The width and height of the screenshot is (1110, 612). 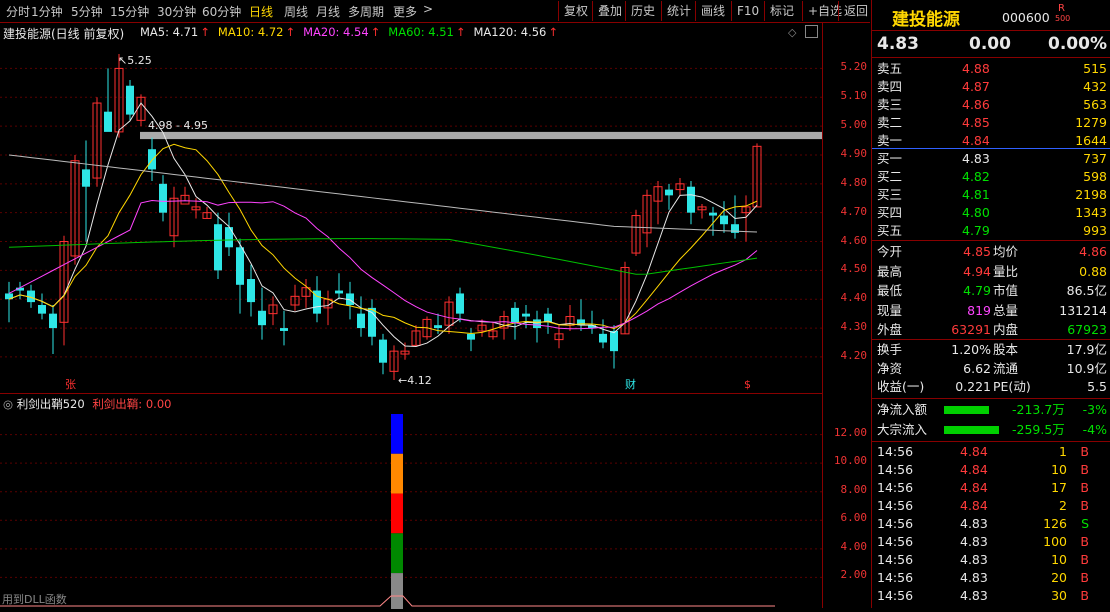 What do you see at coordinates (1095, 176) in the screenshot?
I see `bid-volume: 598` at bounding box center [1095, 176].